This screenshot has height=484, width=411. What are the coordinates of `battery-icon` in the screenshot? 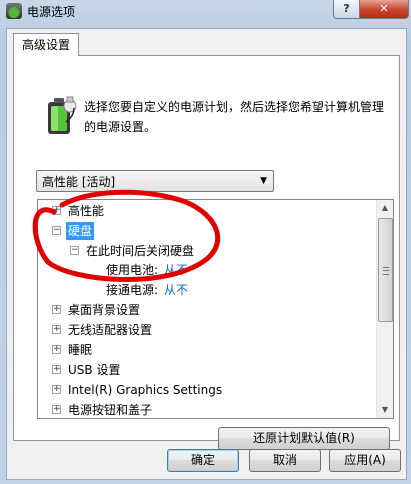 It's located at (62, 115).